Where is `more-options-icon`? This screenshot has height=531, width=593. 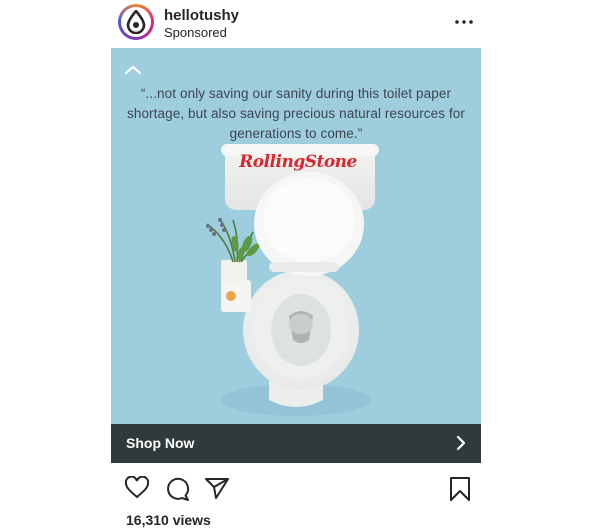
more-options-icon is located at coordinates (464, 22).